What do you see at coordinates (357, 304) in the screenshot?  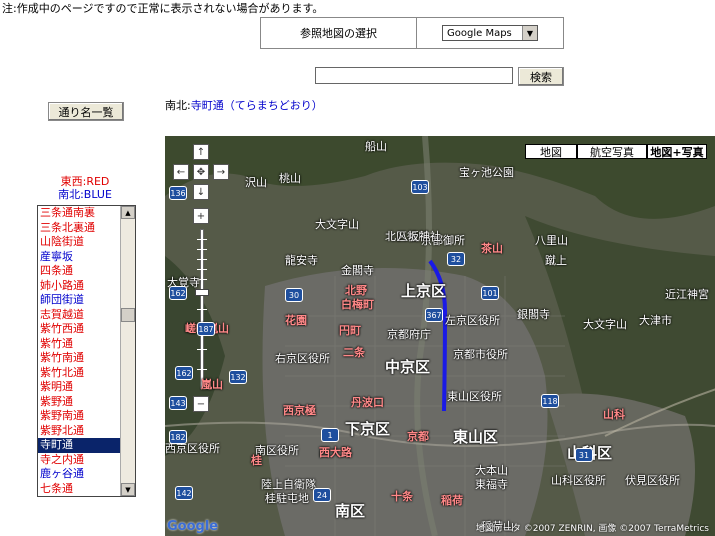 I see `map-label: 白梅町` at bounding box center [357, 304].